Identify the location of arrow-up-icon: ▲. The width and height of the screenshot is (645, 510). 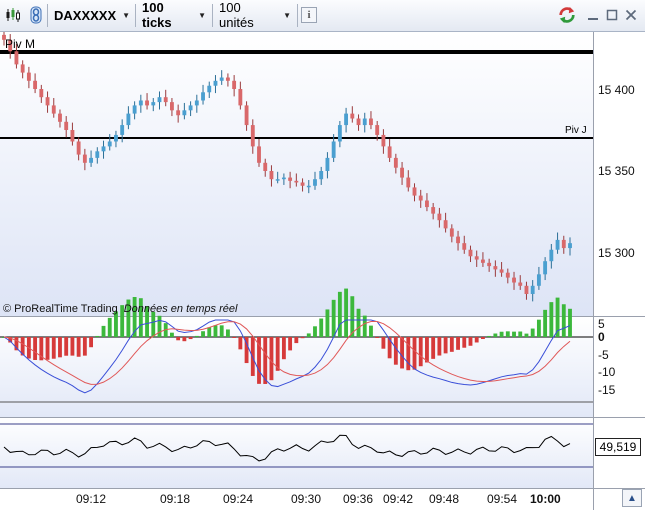
(632, 498).